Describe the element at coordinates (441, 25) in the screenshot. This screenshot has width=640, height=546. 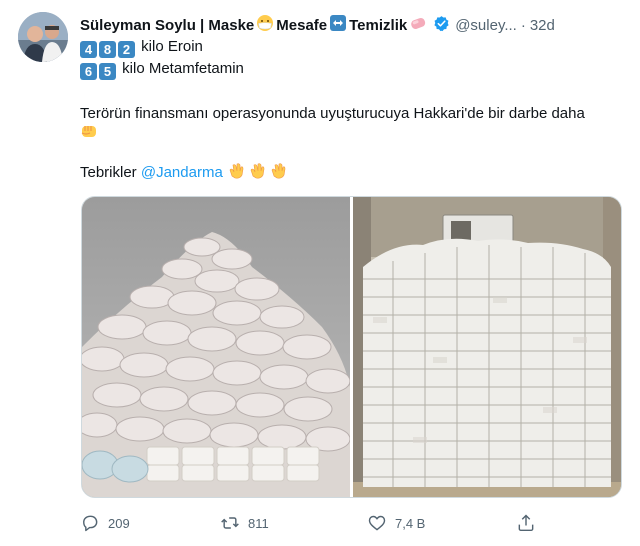
I see `verified-badge-icon` at that location.